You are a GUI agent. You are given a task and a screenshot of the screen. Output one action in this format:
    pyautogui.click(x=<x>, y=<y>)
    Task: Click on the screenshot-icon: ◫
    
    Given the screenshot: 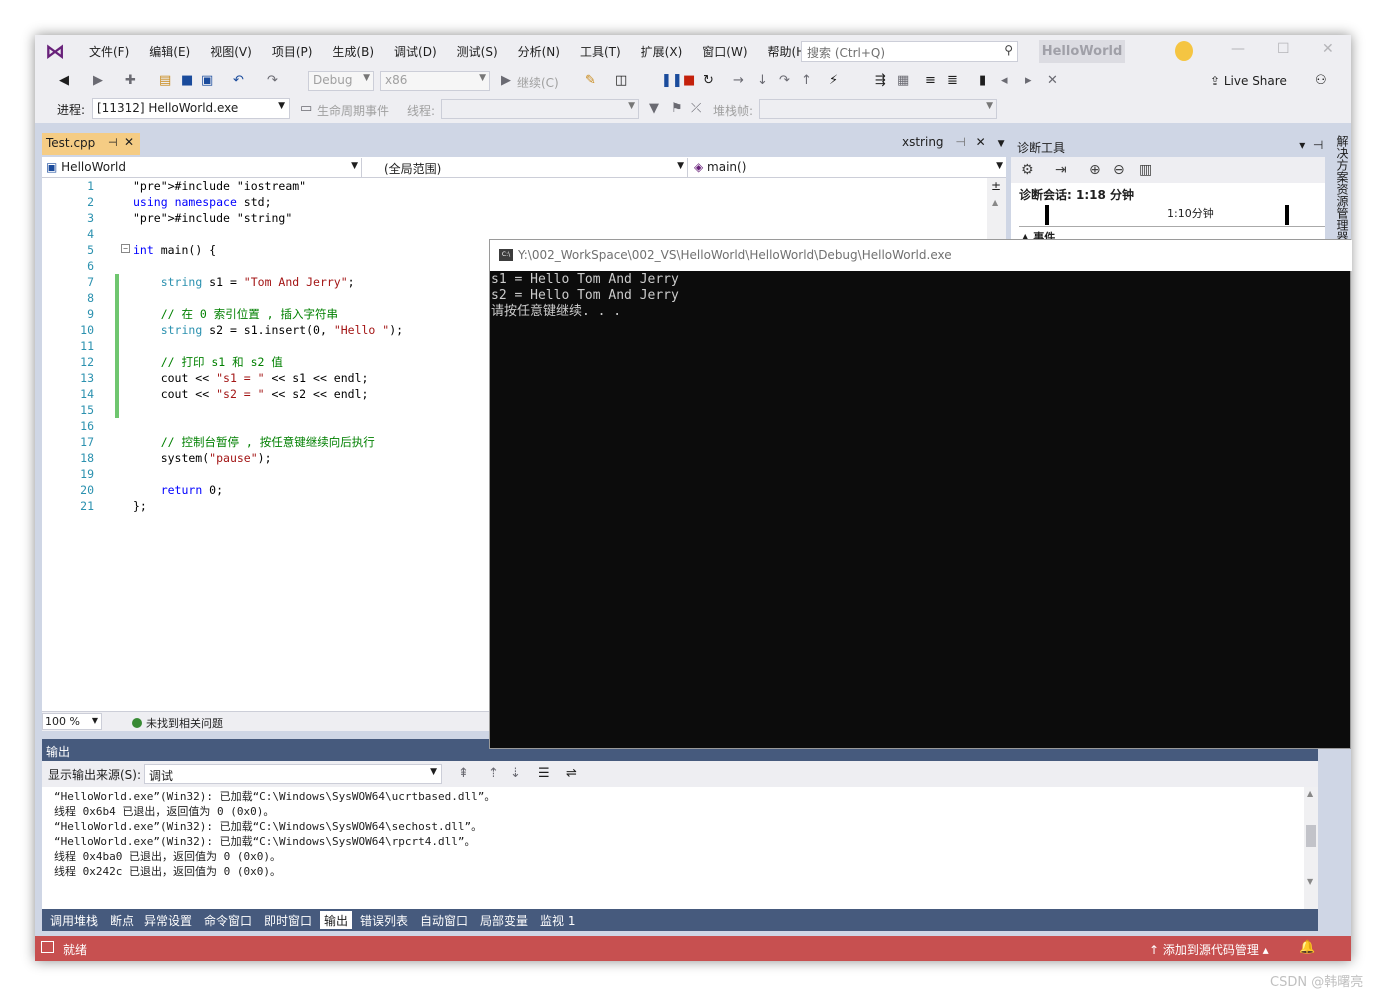 What is the action you would take?
    pyautogui.click(x=621, y=81)
    